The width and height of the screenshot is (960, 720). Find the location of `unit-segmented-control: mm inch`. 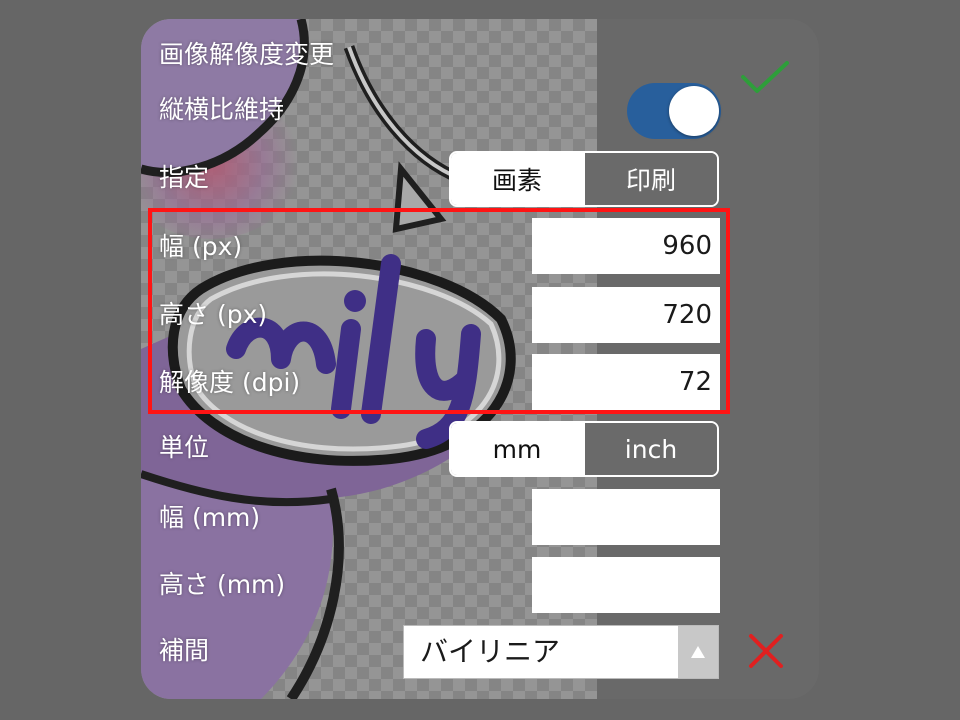

unit-segmented-control: mm inch is located at coordinates (584, 449).